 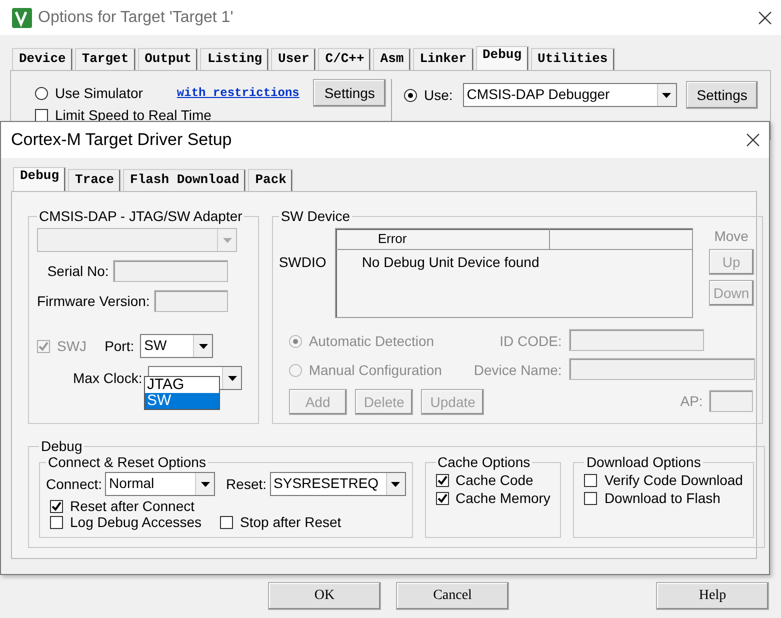 I want to click on field-label: Firmware Version:, so click(x=93, y=301).